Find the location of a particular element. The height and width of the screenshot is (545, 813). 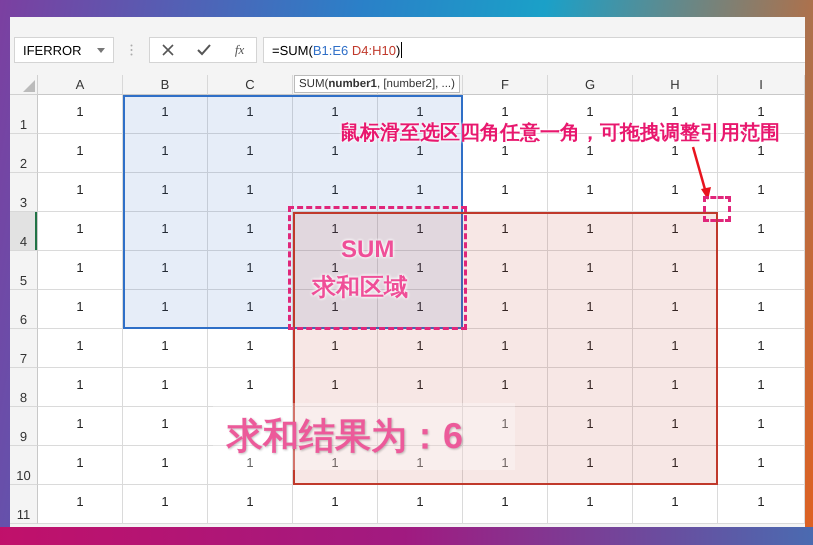

column-header: I is located at coordinates (761, 85).